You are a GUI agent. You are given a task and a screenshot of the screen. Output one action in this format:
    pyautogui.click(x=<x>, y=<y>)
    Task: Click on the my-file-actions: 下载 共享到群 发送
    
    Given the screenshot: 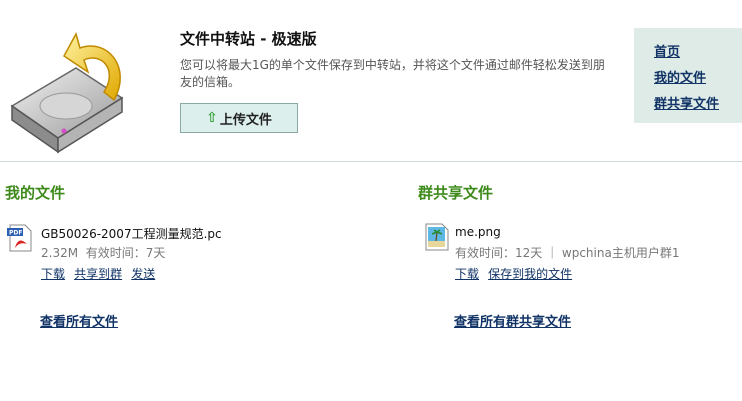 What is the action you would take?
    pyautogui.click(x=100, y=272)
    